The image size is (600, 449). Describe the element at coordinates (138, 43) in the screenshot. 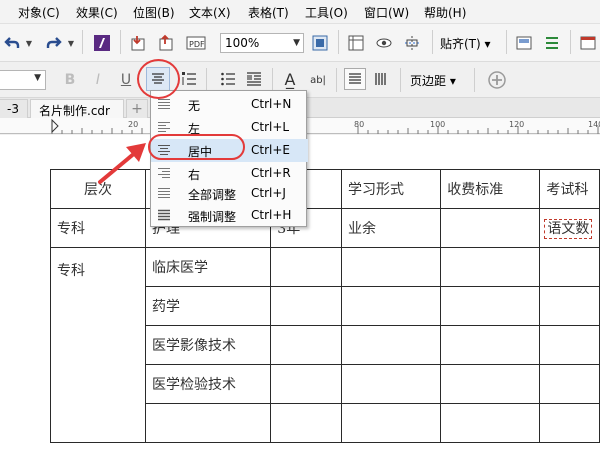

I see `import-icon` at that location.